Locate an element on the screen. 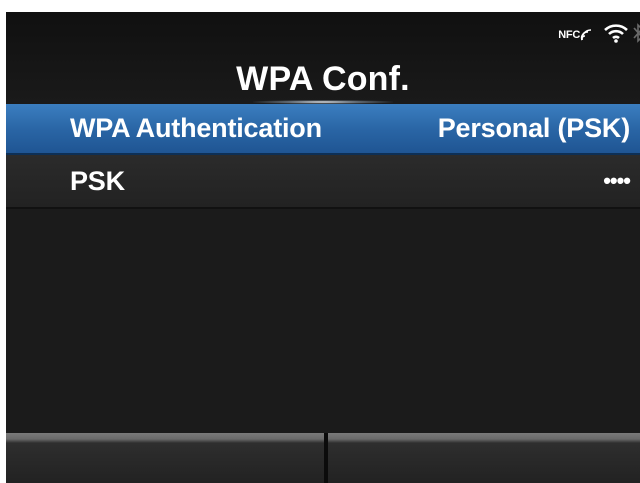 The image size is (640, 483). status-icons: NFC is located at coordinates (599, 35).